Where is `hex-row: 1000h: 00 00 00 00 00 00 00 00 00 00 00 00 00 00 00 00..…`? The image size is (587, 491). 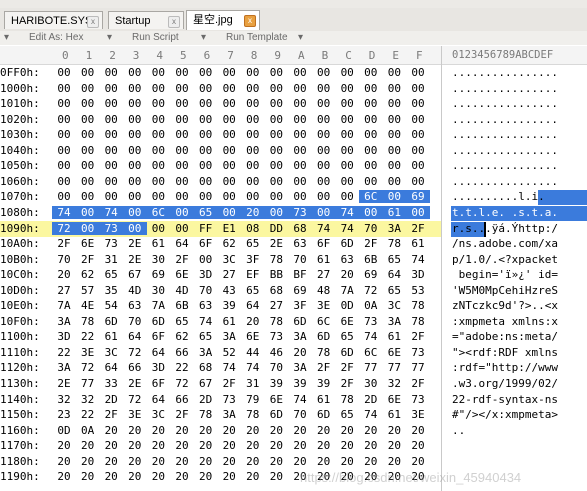
hex-row: 1000h: 00 00 00 00 00 00 00 00 00 00 00 00 00 00 00 00..… is located at coordinates (293, 90).